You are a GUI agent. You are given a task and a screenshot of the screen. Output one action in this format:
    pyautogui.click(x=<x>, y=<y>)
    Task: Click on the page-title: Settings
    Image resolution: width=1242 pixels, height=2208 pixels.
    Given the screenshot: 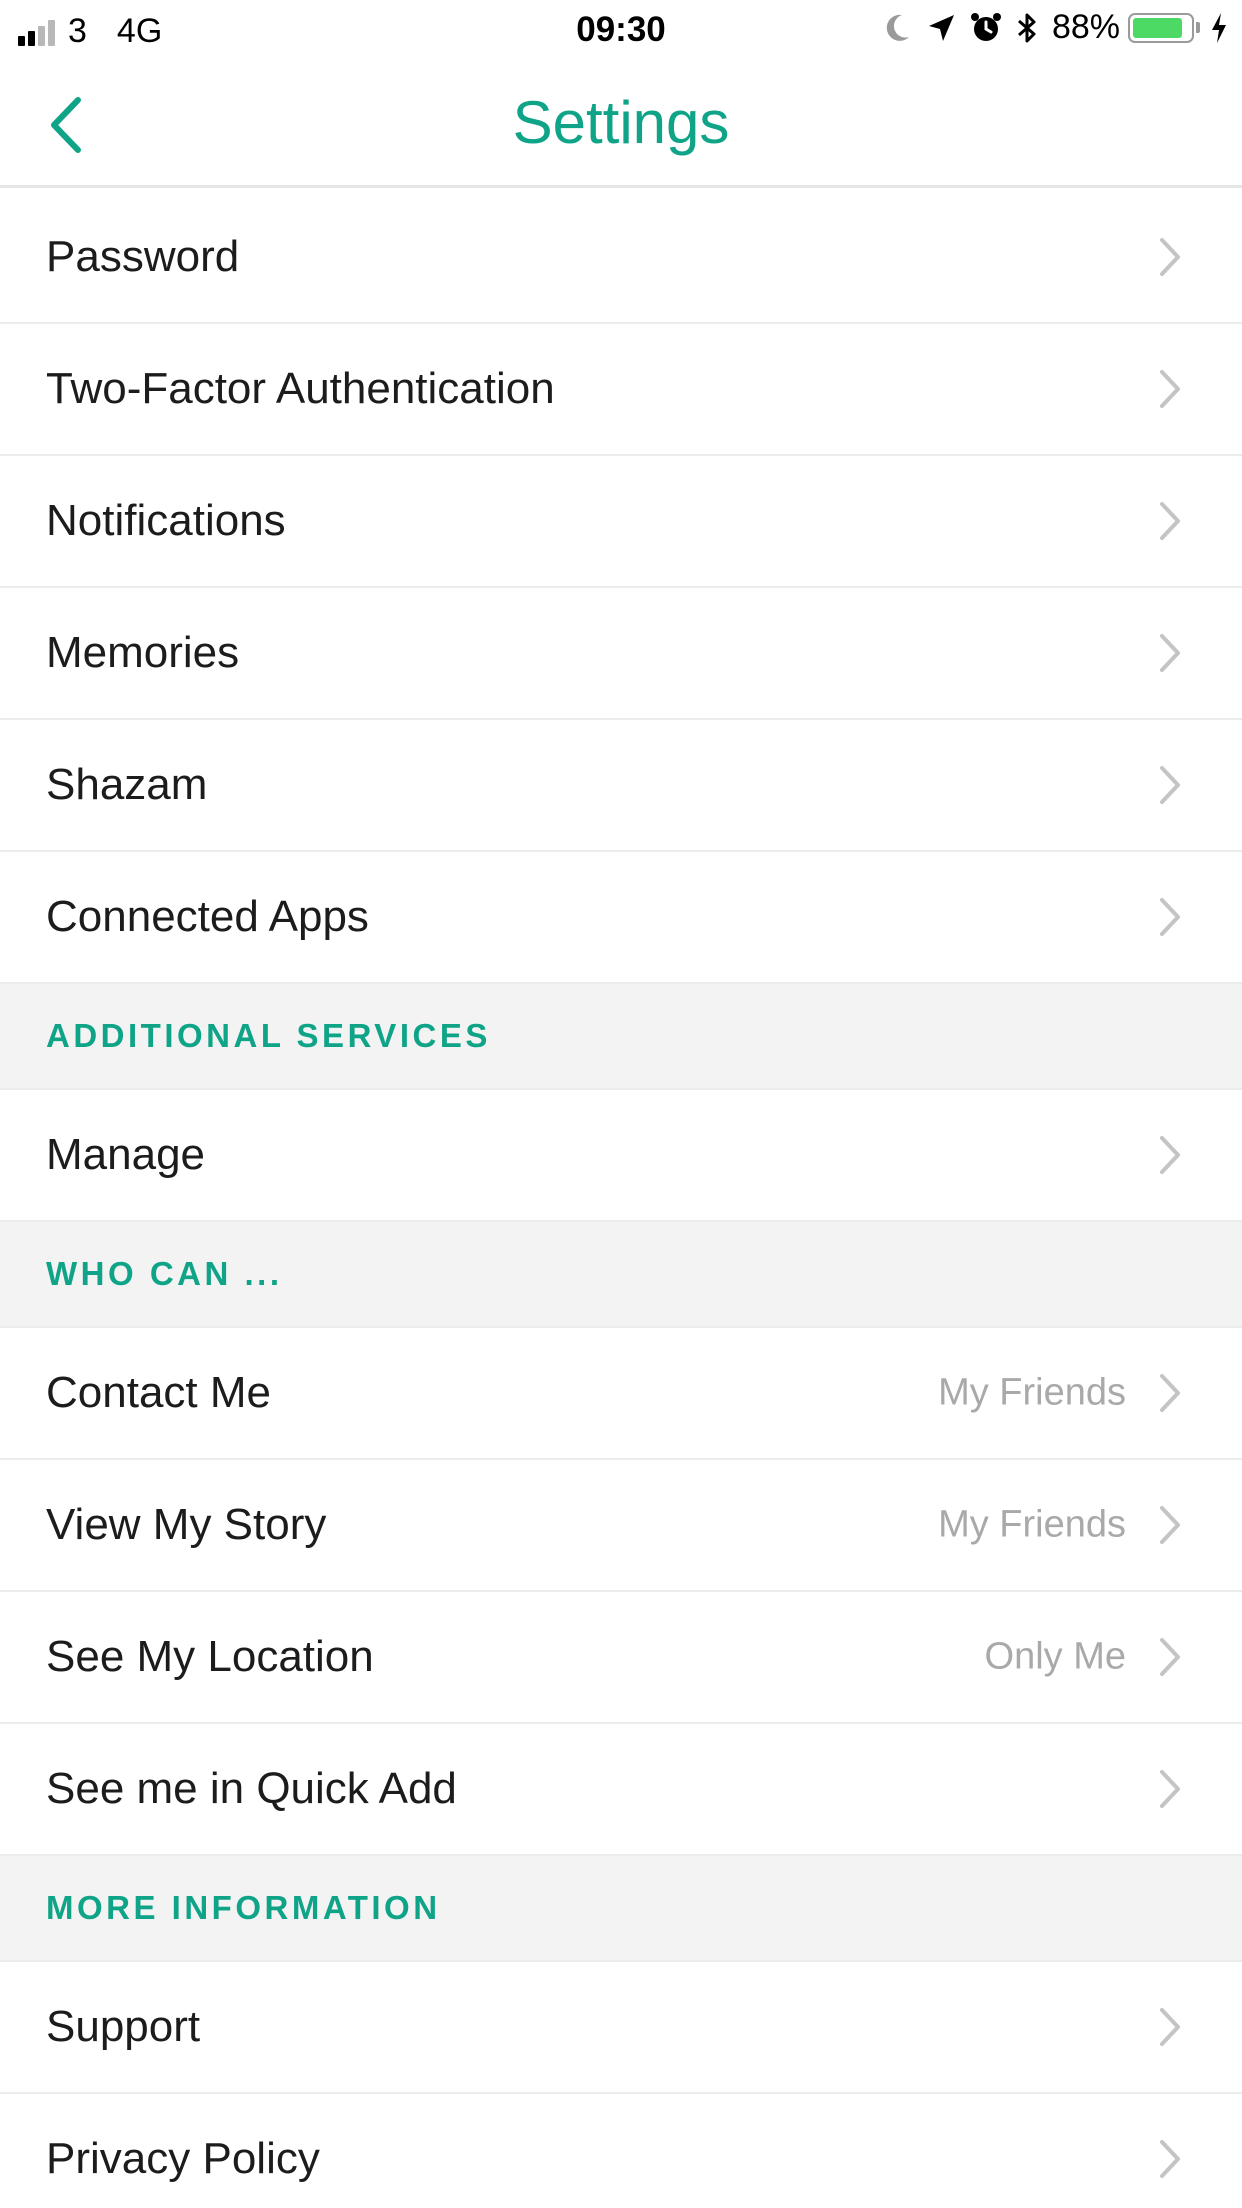 What is the action you would take?
    pyautogui.click(x=621, y=122)
    